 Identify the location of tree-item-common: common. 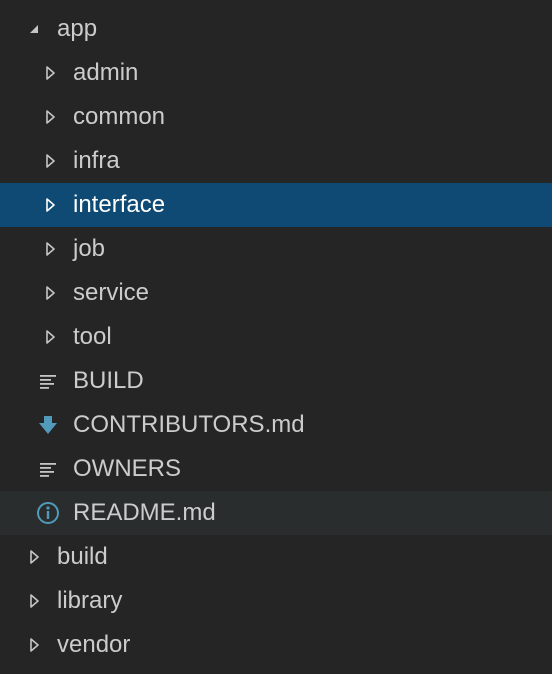
(276, 117).